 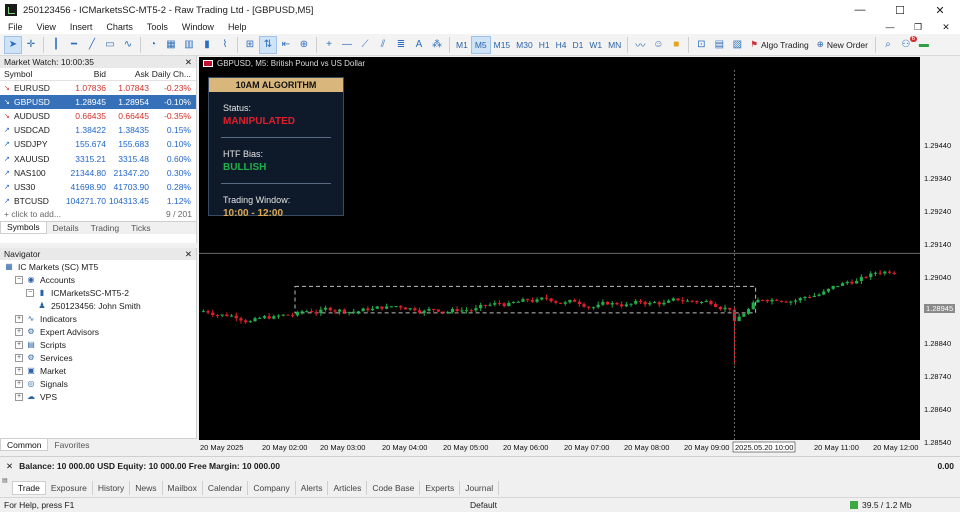 What do you see at coordinates (119, 27) in the screenshot?
I see `menu-charts: Charts` at bounding box center [119, 27].